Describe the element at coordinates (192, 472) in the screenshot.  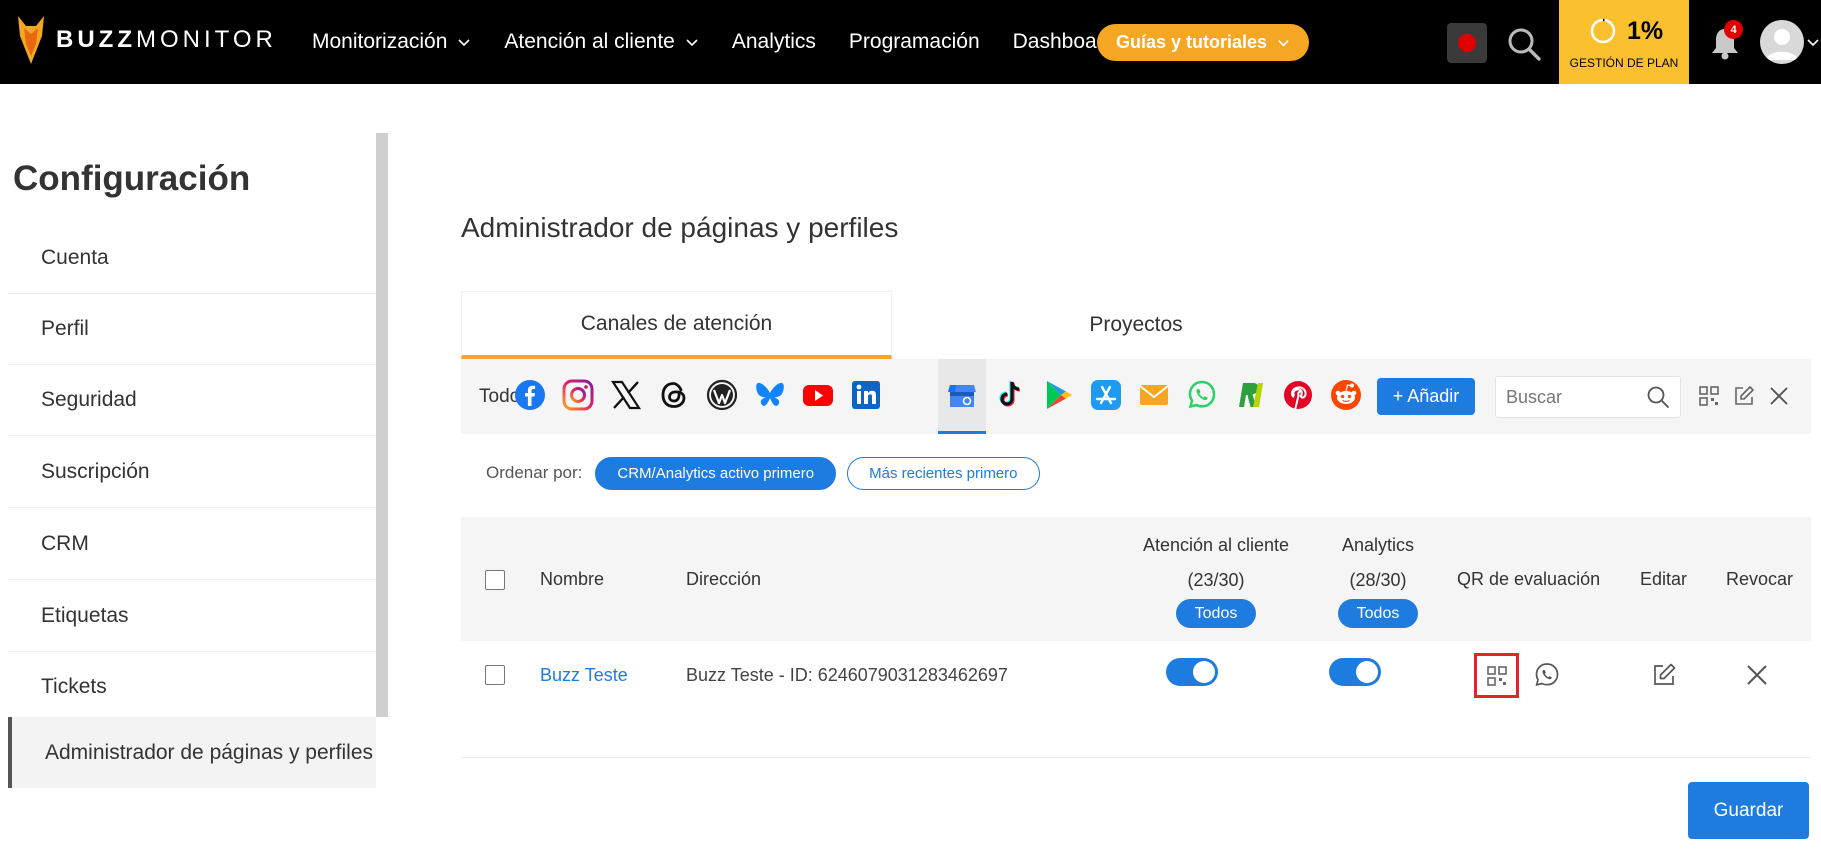
I see `sidebar-item-suscripcion: Suscripción` at that location.